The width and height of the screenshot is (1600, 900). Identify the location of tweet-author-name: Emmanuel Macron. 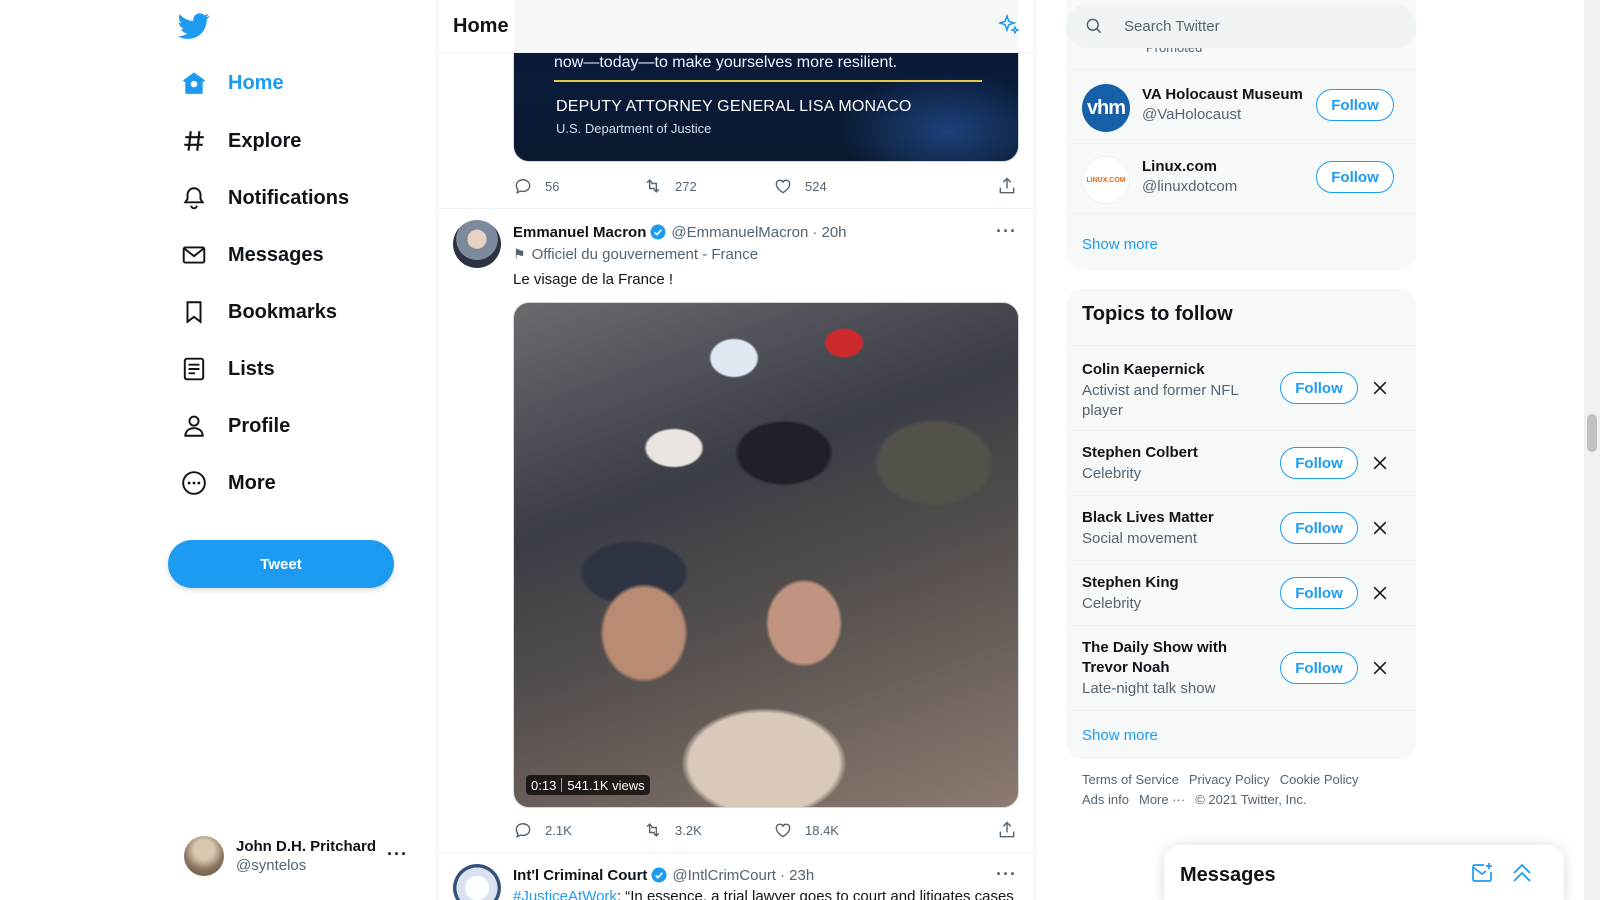
(579, 232).